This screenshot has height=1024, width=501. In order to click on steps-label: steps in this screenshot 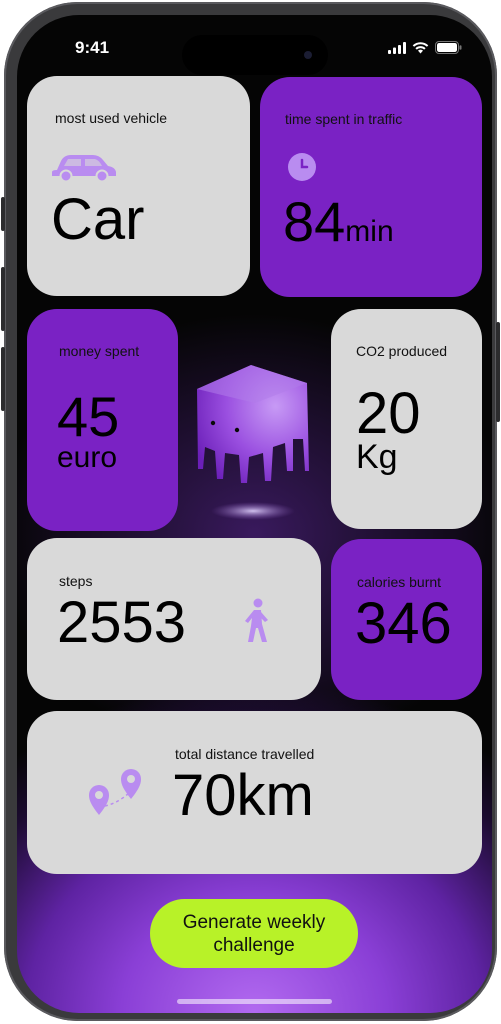, I will do `click(76, 581)`.